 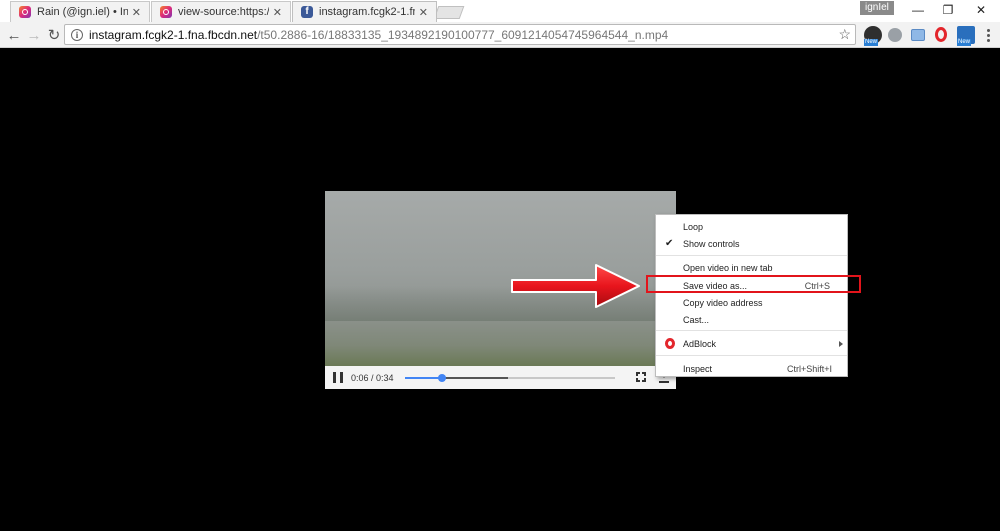 I want to click on reload-button: ↻, so click(x=54, y=35).